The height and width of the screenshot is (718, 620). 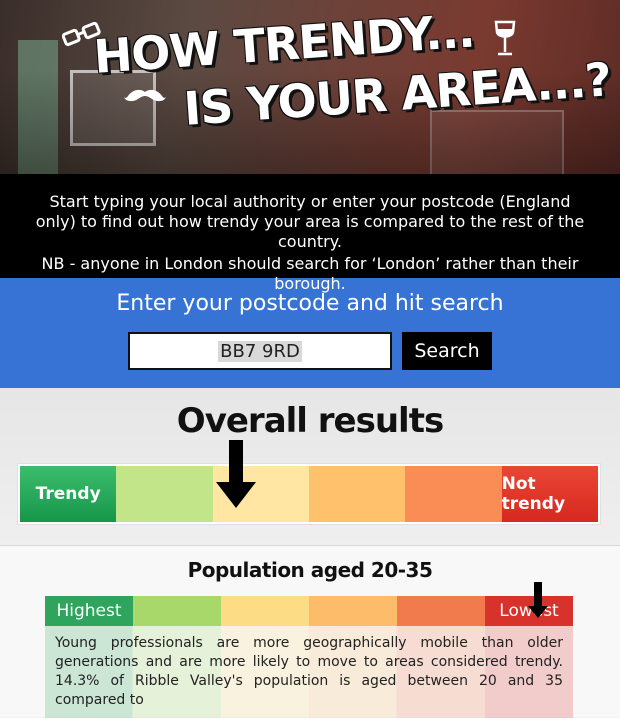 I want to click on search-button: Search, so click(x=447, y=351).